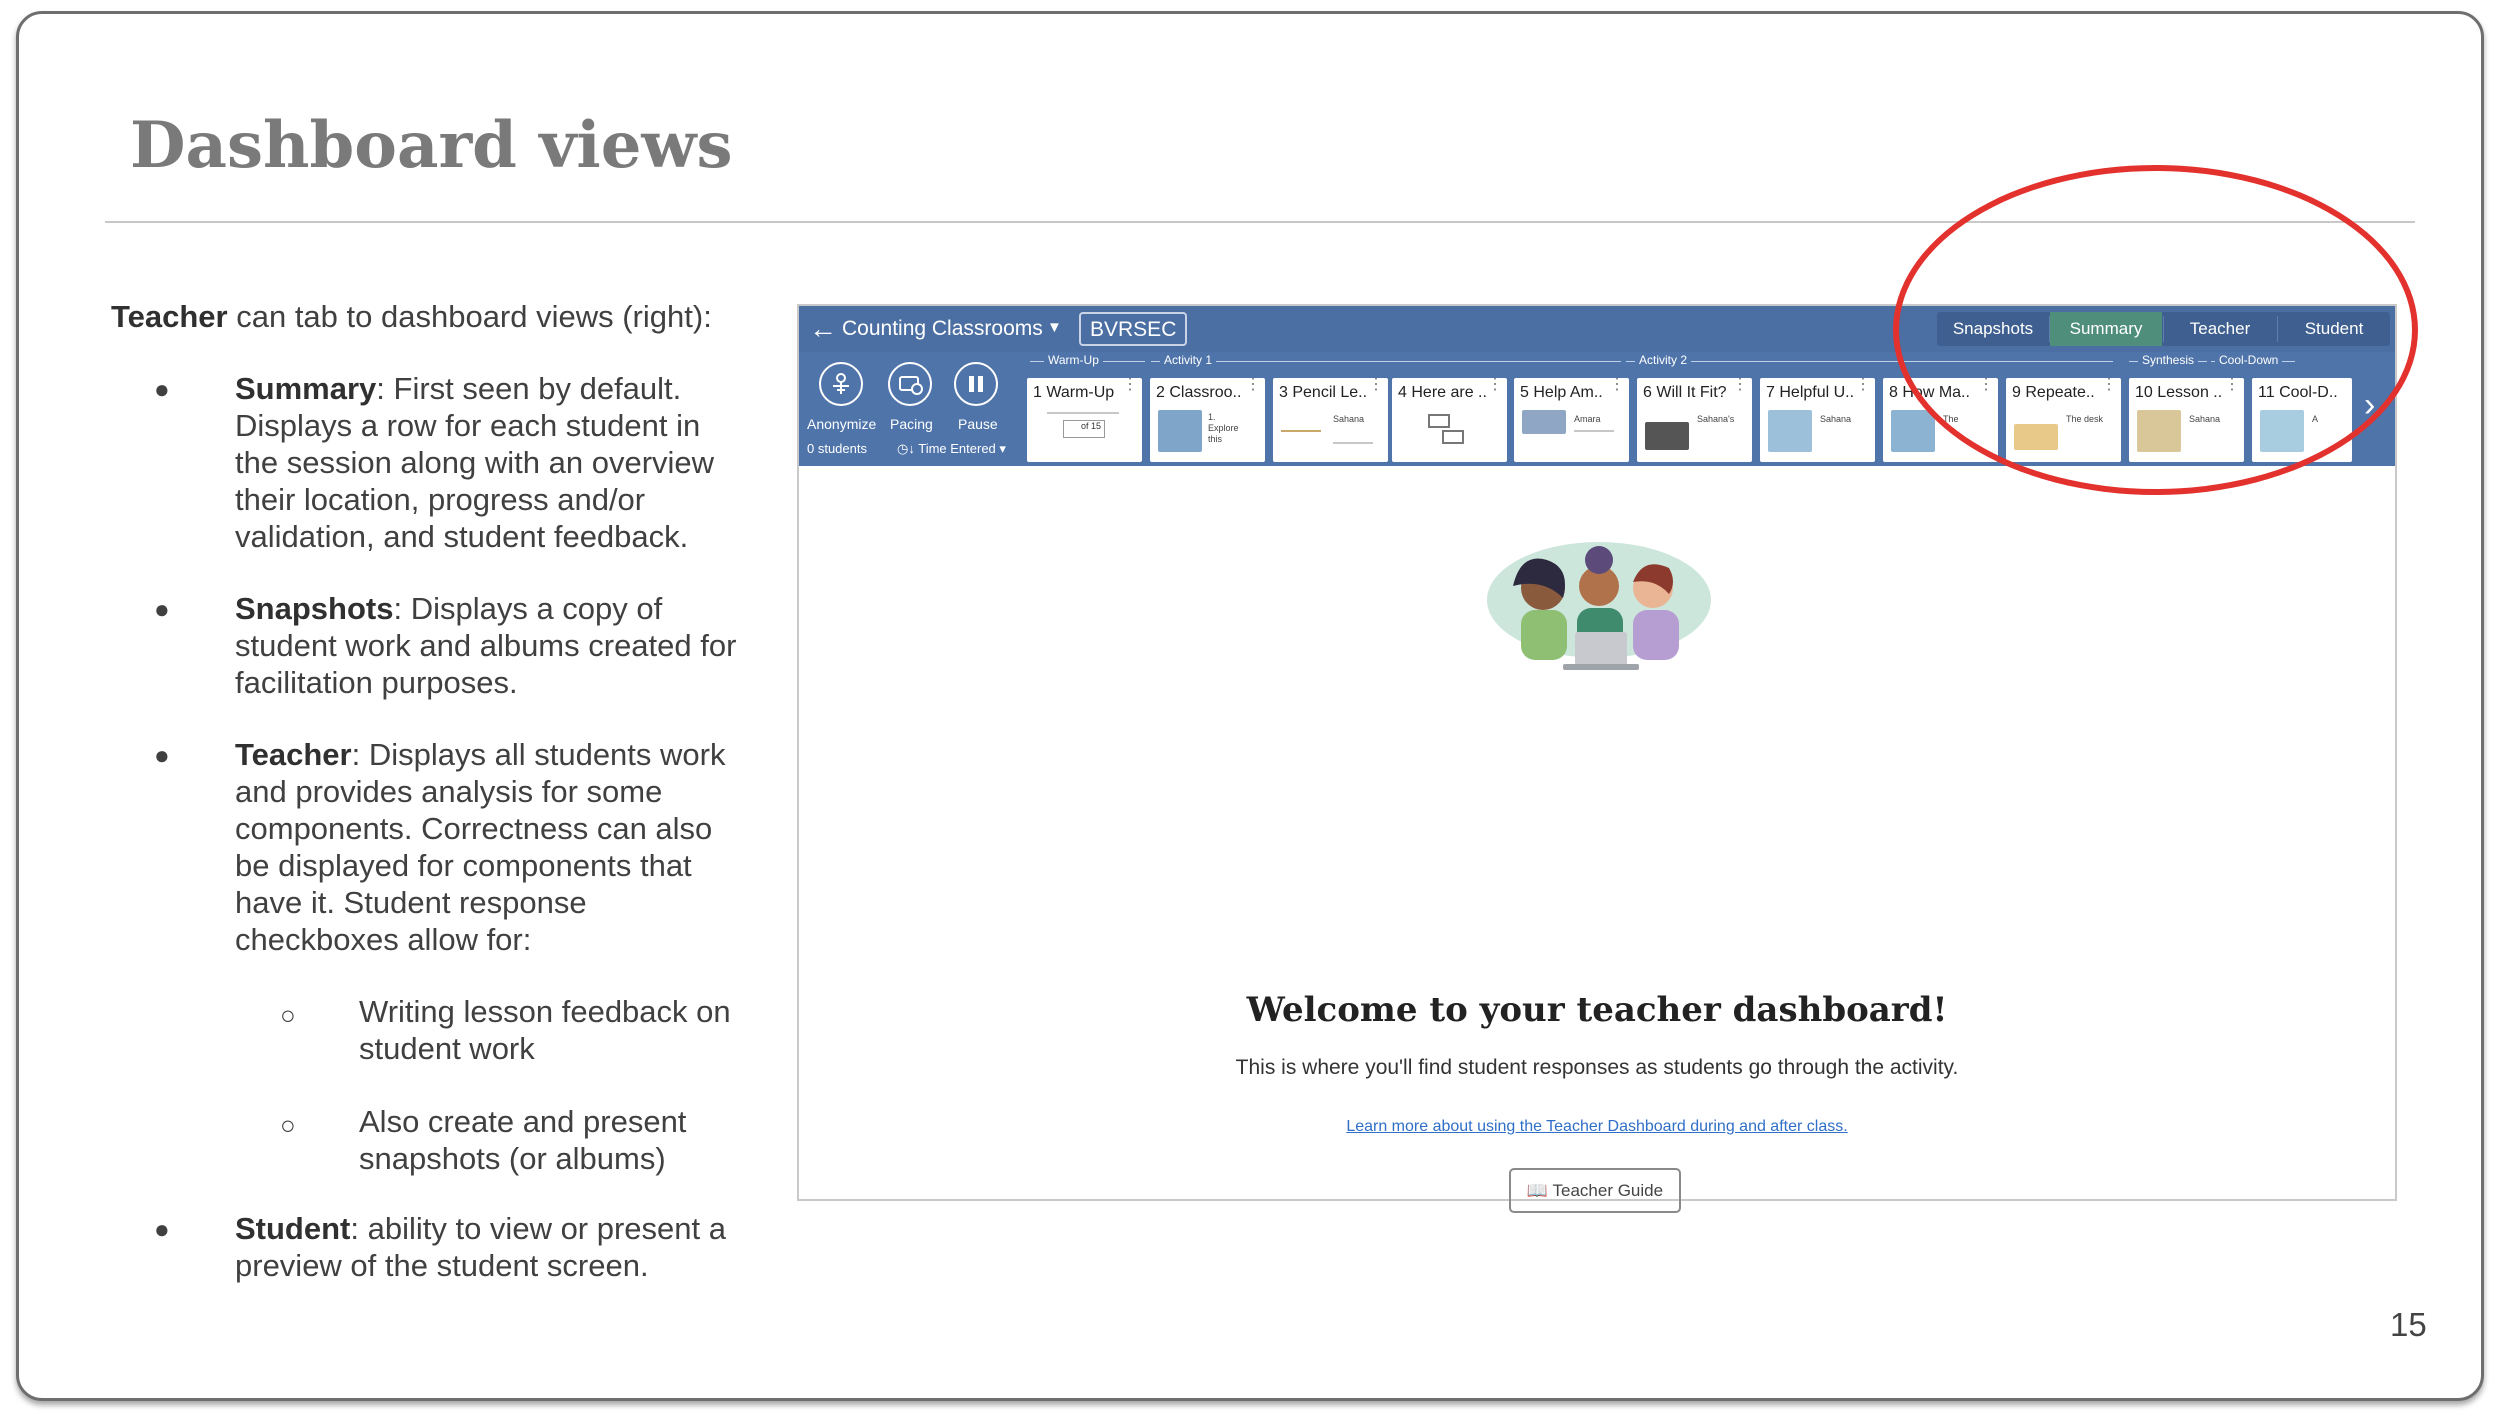  What do you see at coordinates (842, 424) in the screenshot?
I see `anonymize-label: Anonymize` at bounding box center [842, 424].